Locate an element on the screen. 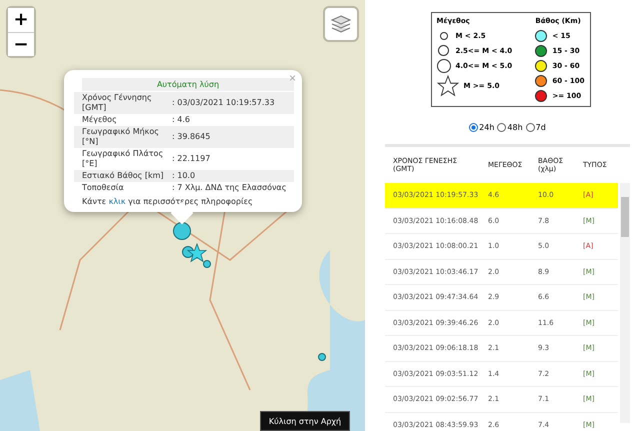  field-value: : 10.0 is located at coordinates (184, 176).